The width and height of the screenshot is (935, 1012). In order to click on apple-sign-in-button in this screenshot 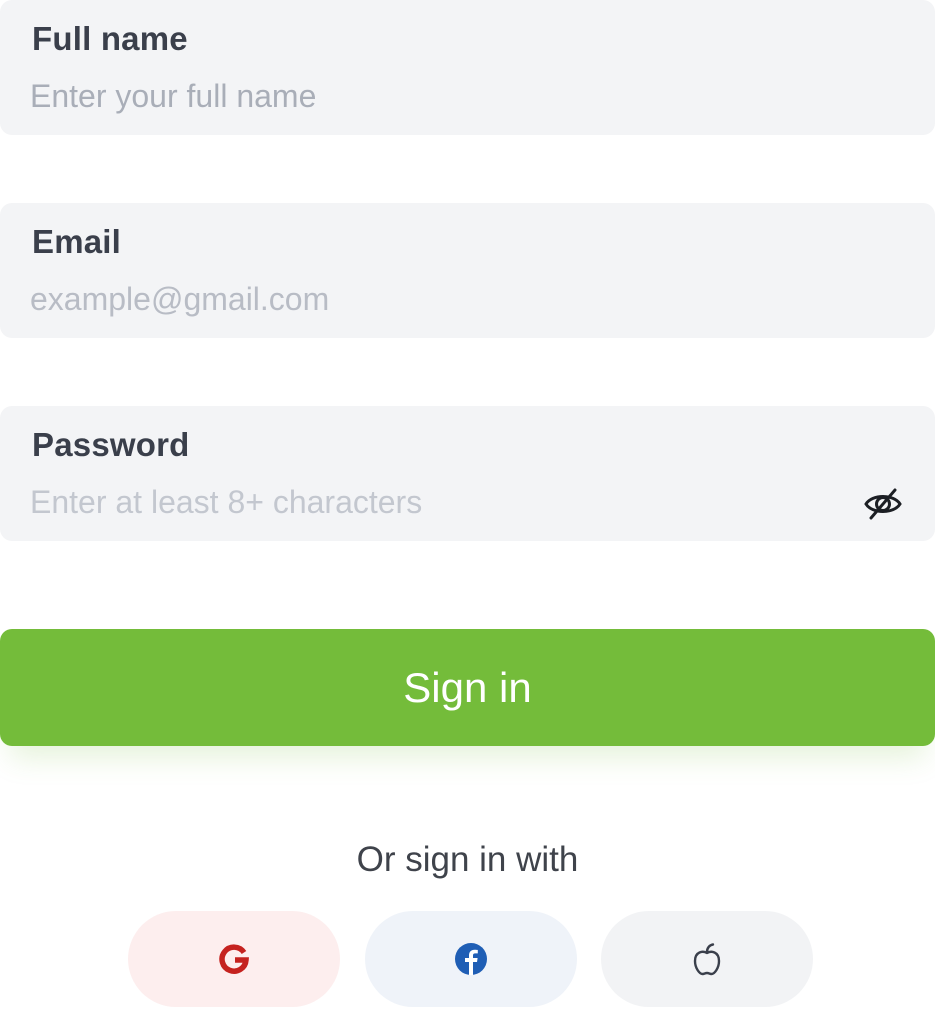, I will do `click(707, 959)`.